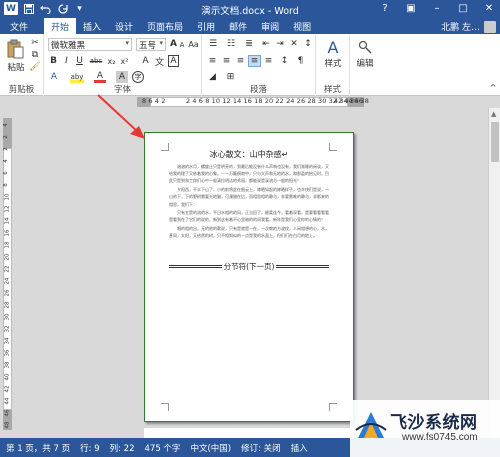 The image size is (500, 457). Describe the element at coordinates (122, 77) in the screenshot. I see `character-shading-button: A` at that location.